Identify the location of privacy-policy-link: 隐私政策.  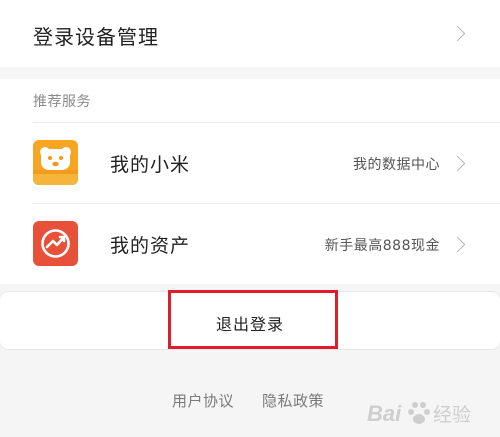
(293, 400).